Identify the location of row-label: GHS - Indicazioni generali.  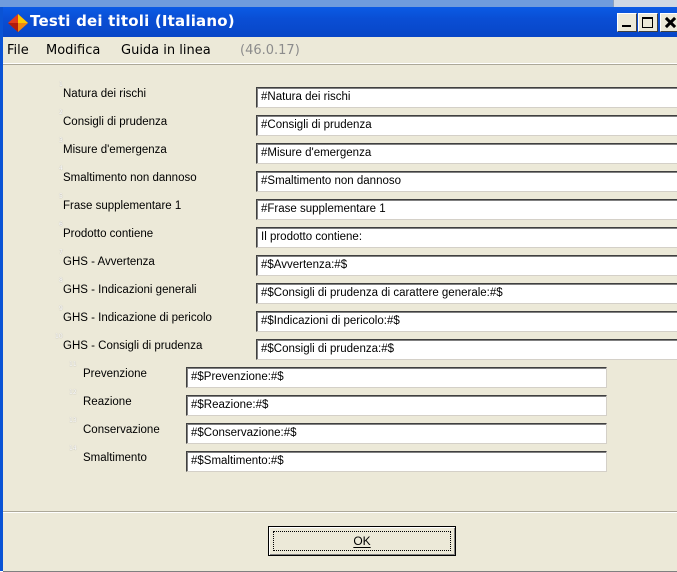
(130, 290).